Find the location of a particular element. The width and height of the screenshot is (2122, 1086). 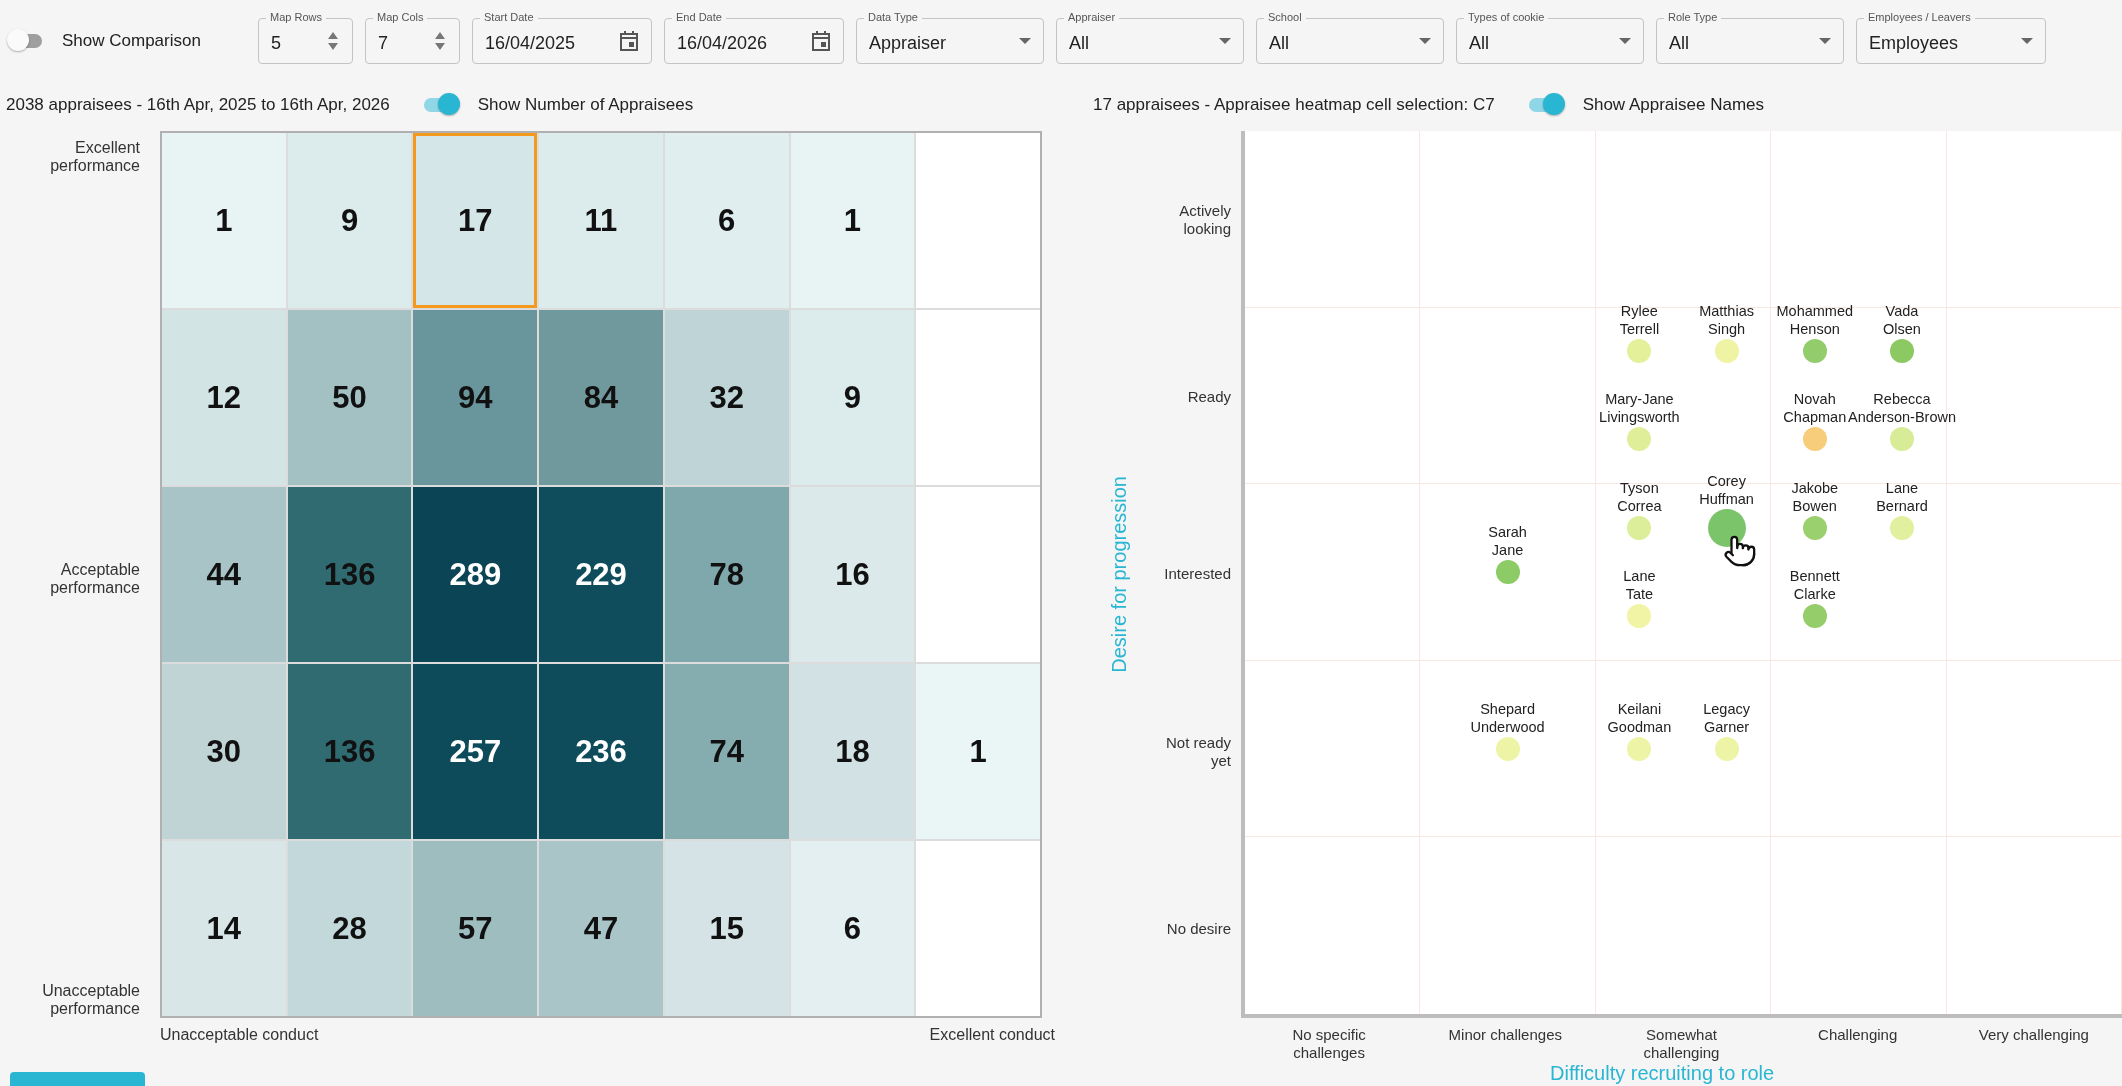

heatmap-cell: 74 is located at coordinates (726, 751).